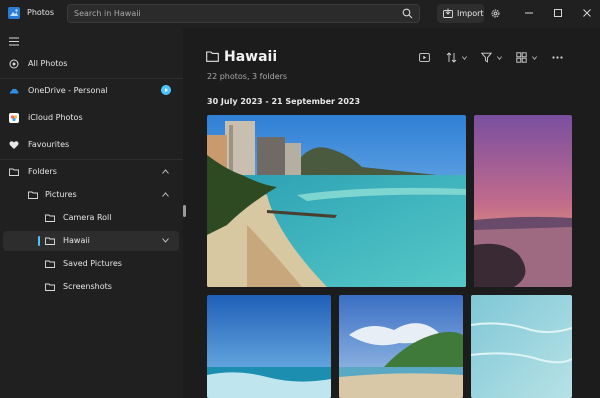 This screenshot has height=398, width=600. What do you see at coordinates (91, 195) in the screenshot?
I see `sidebar-item-pictures: Pictures` at bounding box center [91, 195].